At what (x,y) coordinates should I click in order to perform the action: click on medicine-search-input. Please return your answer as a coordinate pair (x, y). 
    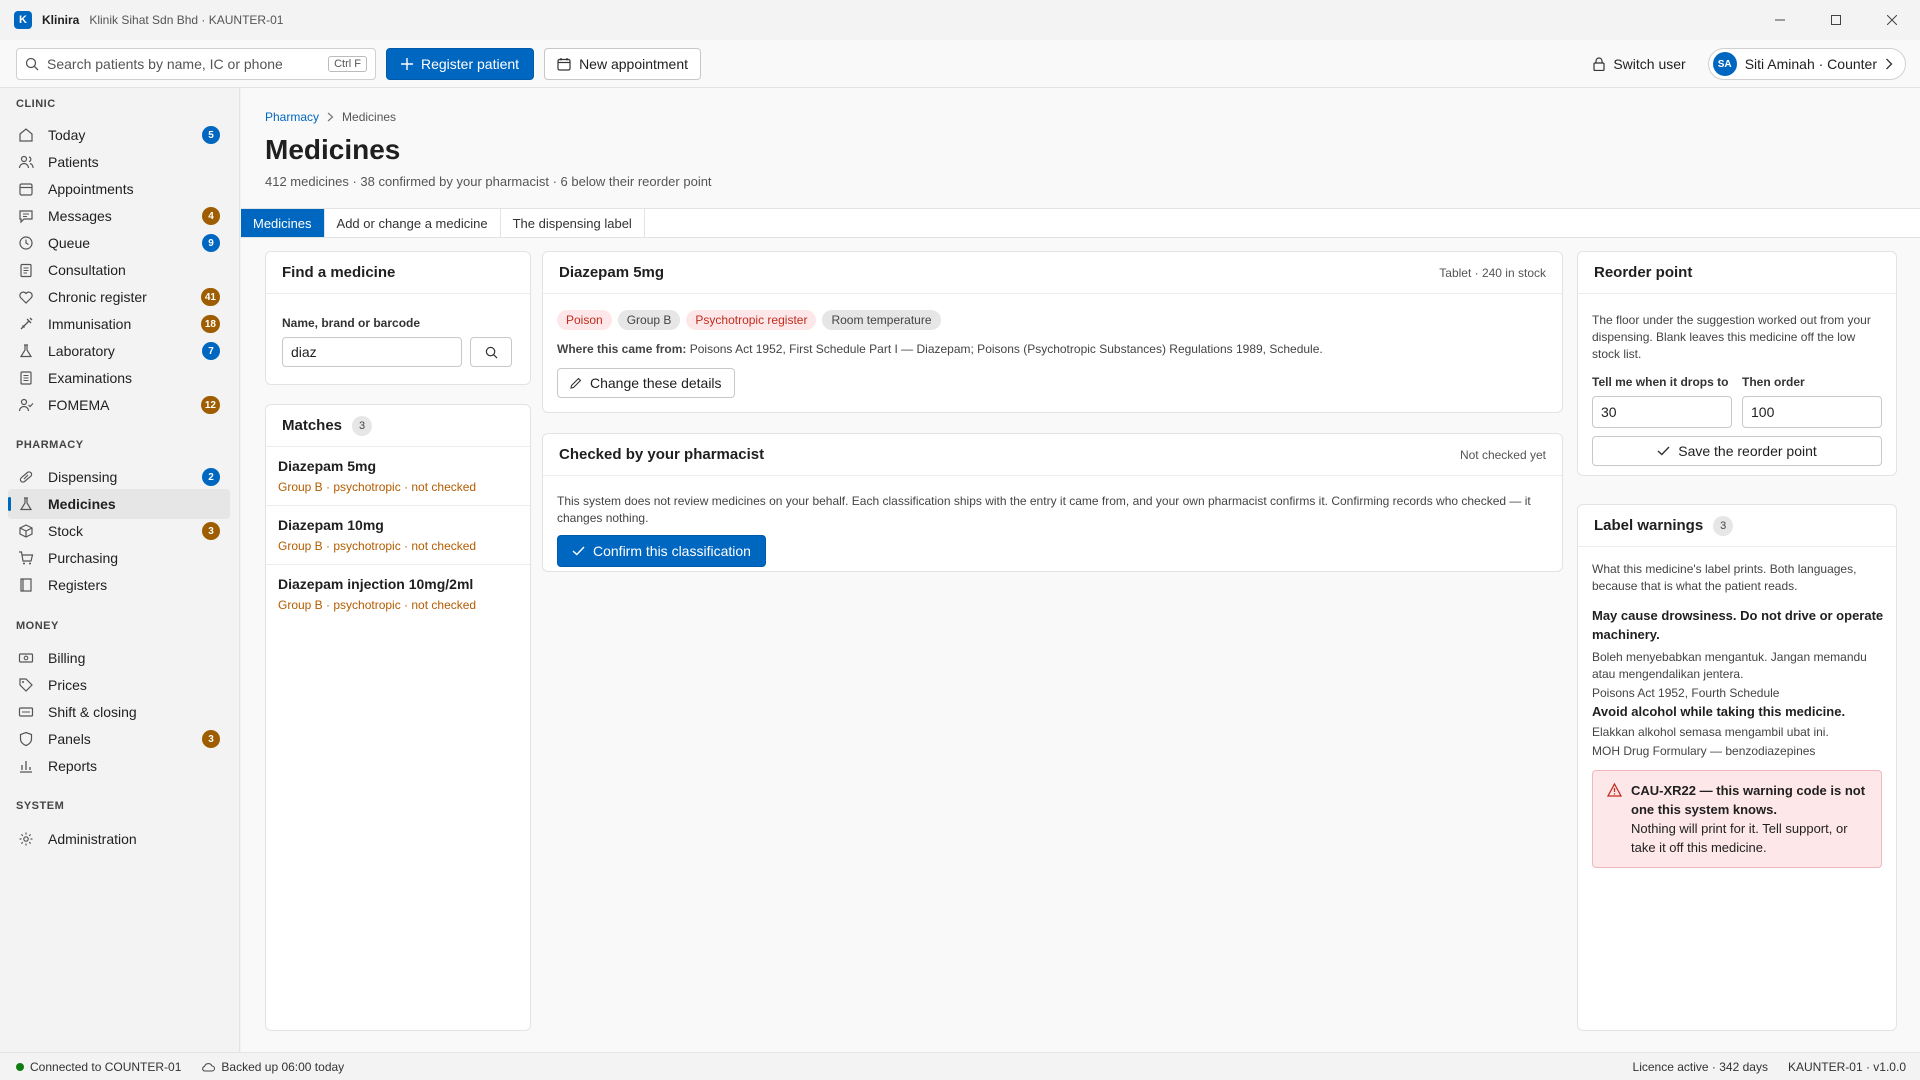
    Looking at the image, I should click on (372, 352).